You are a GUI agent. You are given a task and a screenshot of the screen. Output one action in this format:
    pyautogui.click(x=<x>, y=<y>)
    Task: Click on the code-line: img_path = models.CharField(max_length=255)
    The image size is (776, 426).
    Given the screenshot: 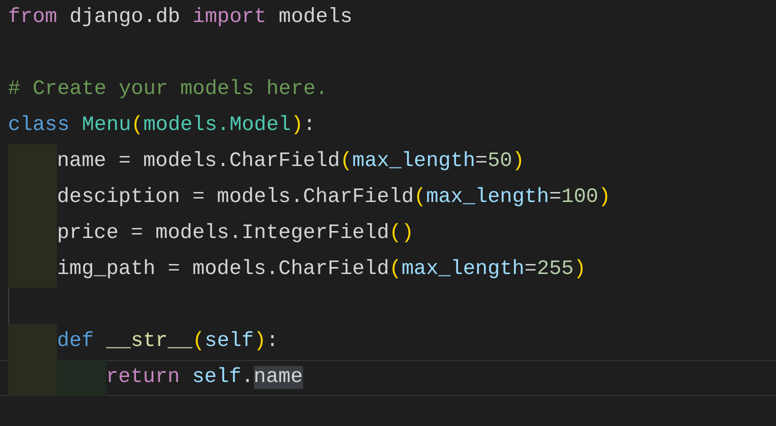 What is the action you would take?
    pyautogui.click(x=321, y=270)
    